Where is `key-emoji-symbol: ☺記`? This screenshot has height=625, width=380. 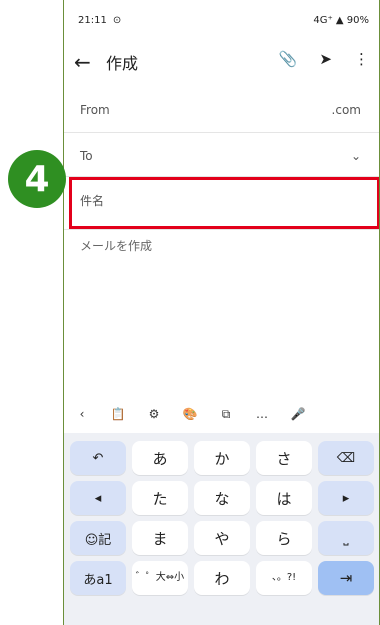
key-emoji-symbol: ☺記 is located at coordinates (98, 538).